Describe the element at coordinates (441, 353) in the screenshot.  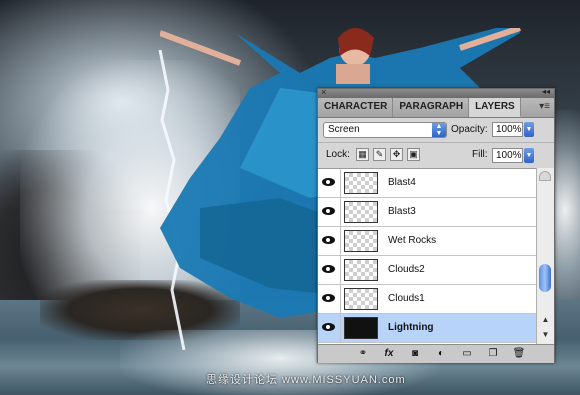
I see `adjustment-layer-icon: ◐` at that location.